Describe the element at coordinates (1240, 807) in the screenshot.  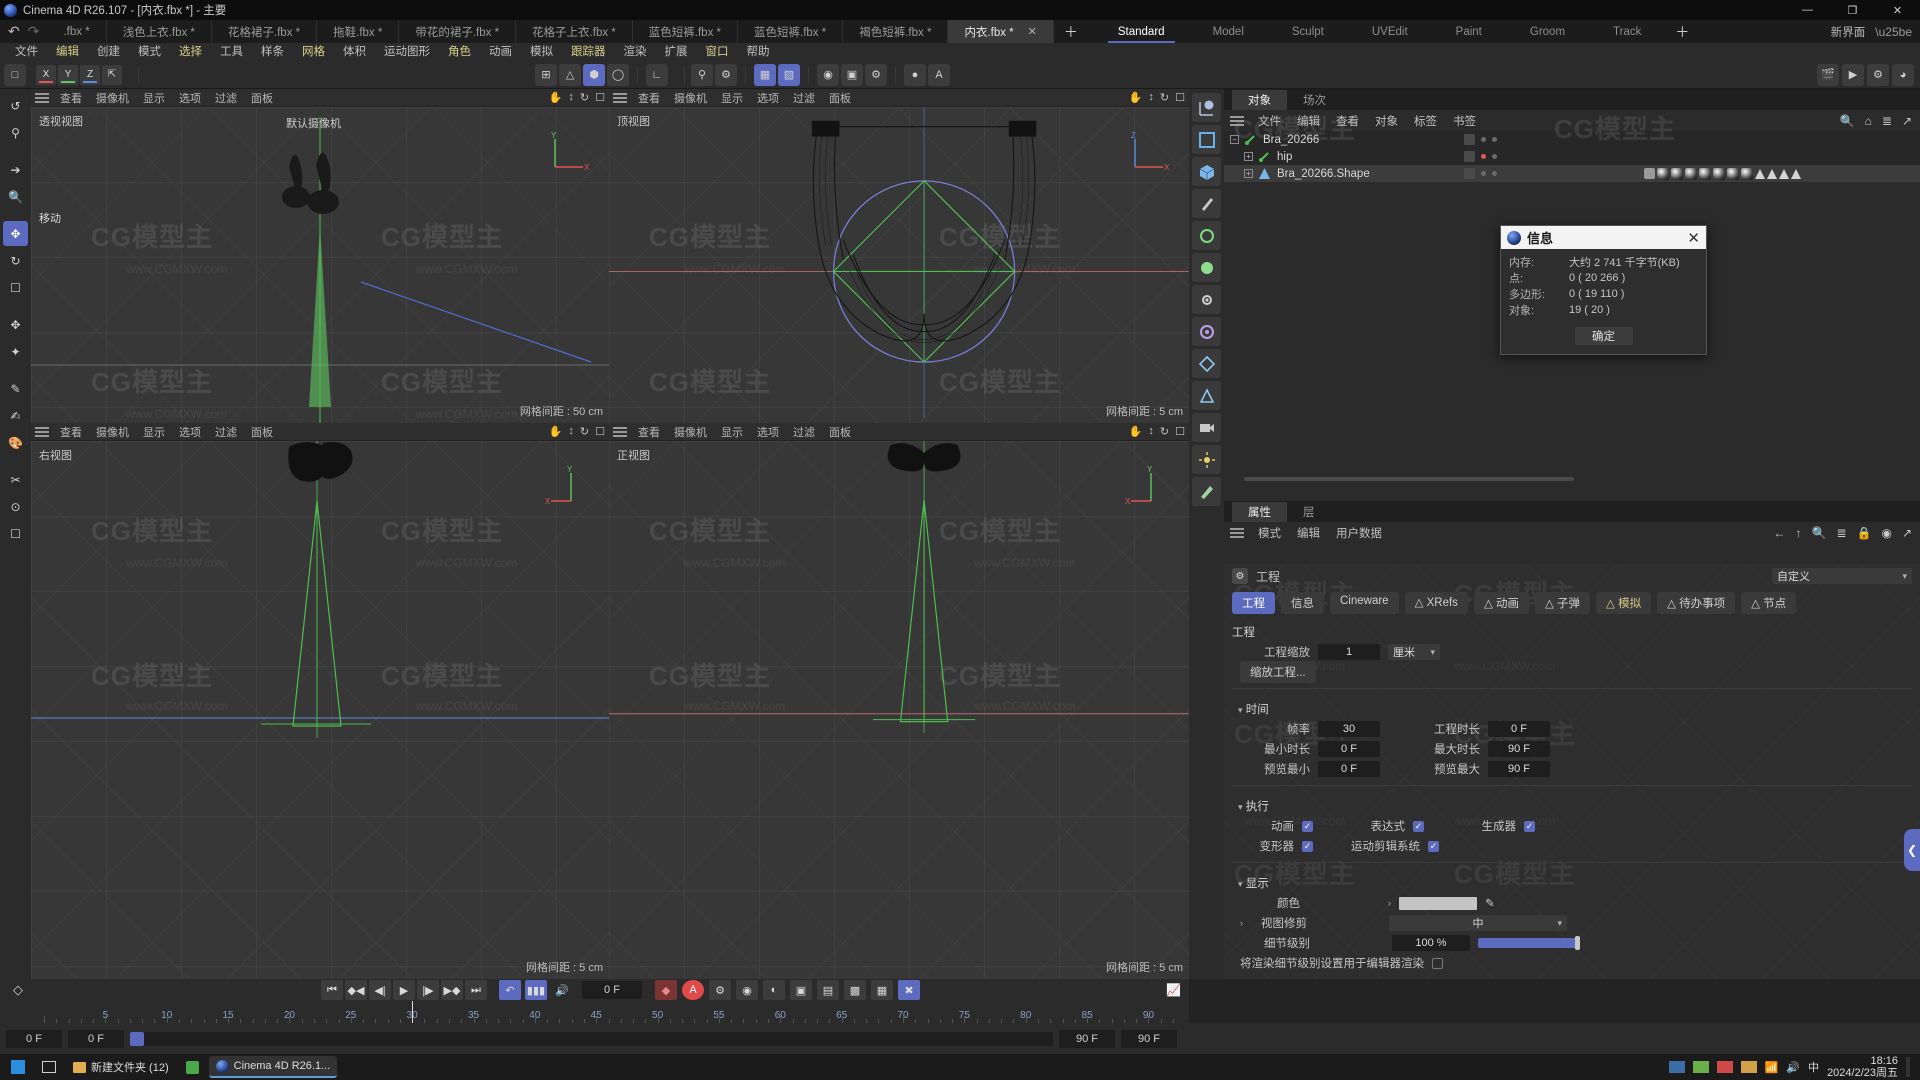
I see `collapse-icon-exec: ▾` at that location.